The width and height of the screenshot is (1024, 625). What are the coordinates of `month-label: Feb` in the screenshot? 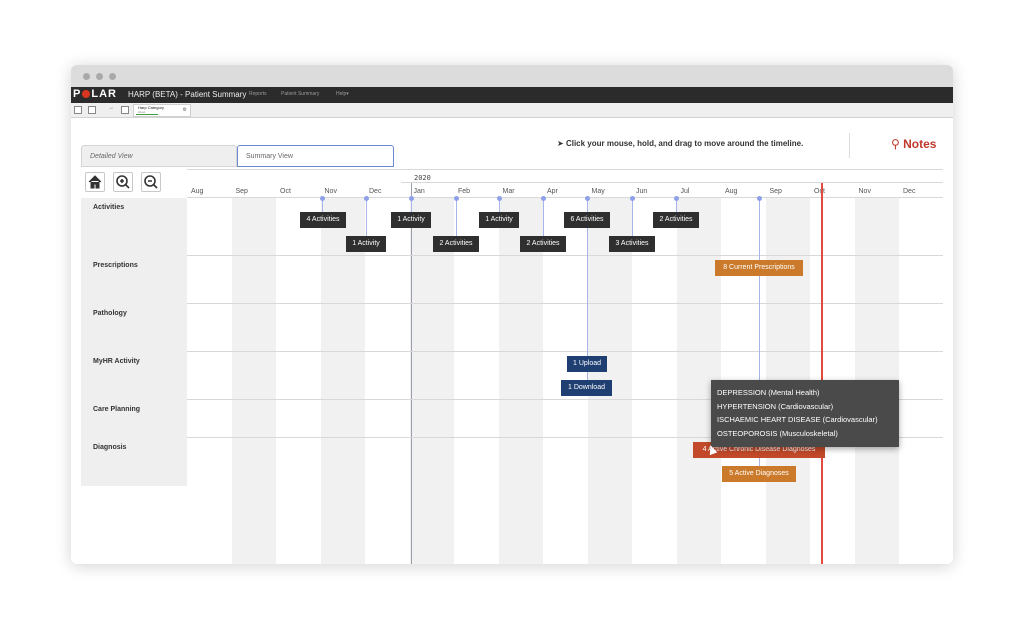 It's located at (464, 191).